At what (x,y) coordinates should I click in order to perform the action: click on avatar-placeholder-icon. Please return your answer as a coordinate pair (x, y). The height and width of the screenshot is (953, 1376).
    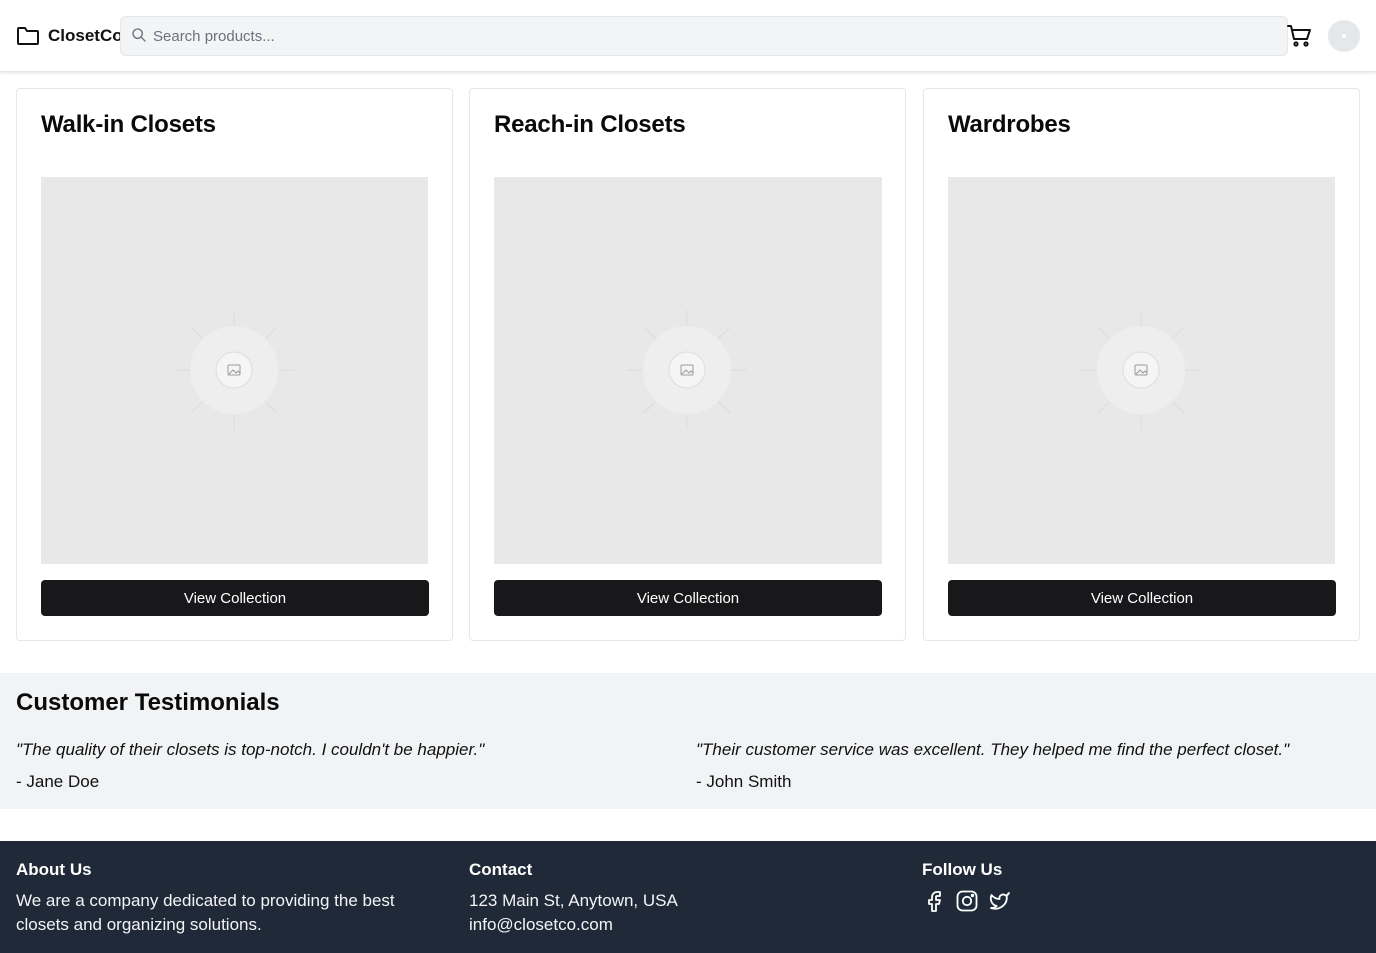
    Looking at the image, I should click on (1344, 36).